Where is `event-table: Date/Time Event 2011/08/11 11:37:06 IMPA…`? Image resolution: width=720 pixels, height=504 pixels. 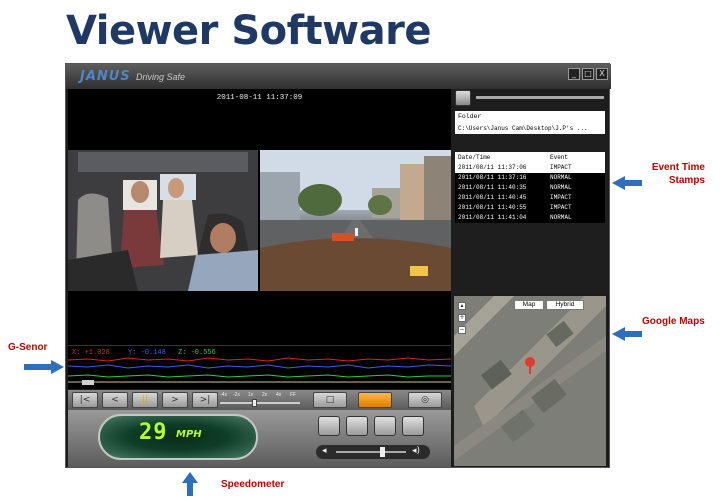 event-table: Date/Time Event 2011/08/11 11:37:06 IMPA… is located at coordinates (530, 187).